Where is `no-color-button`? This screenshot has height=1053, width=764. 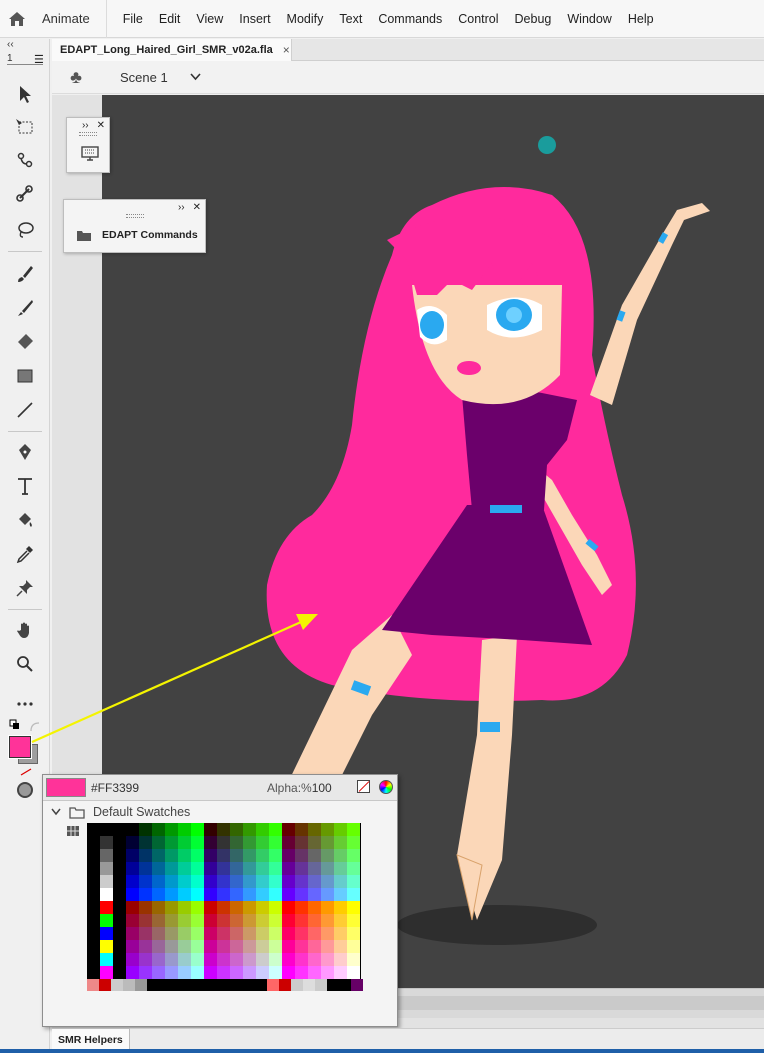 no-color-button is located at coordinates (363, 786).